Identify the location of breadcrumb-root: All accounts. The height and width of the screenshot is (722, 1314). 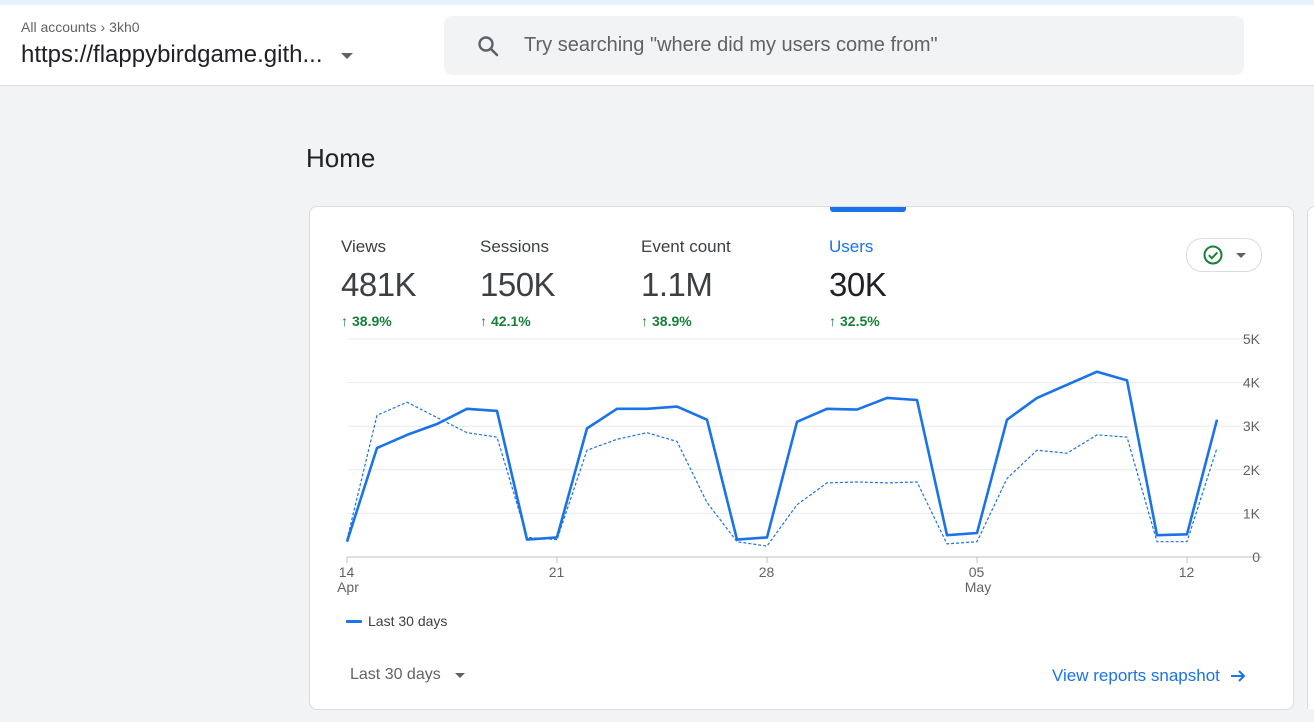
(58, 27).